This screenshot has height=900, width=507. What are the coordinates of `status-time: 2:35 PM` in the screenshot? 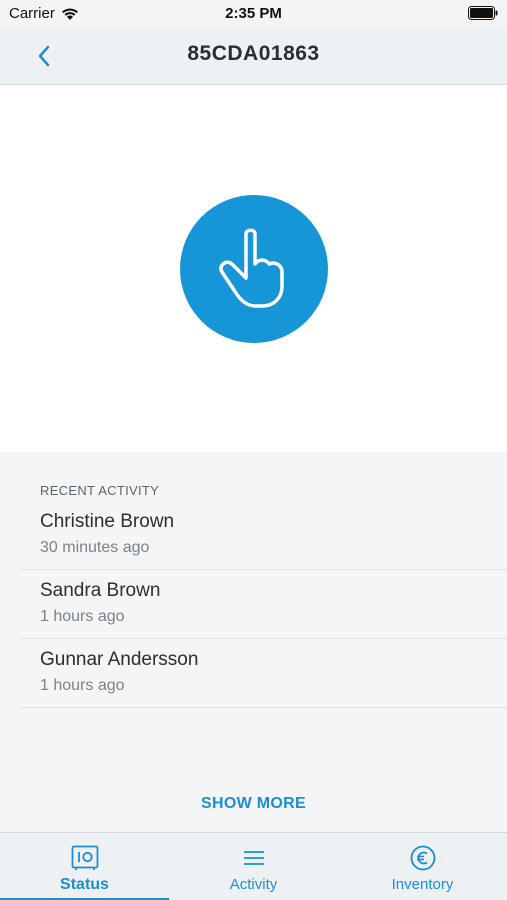 It's located at (253, 13).